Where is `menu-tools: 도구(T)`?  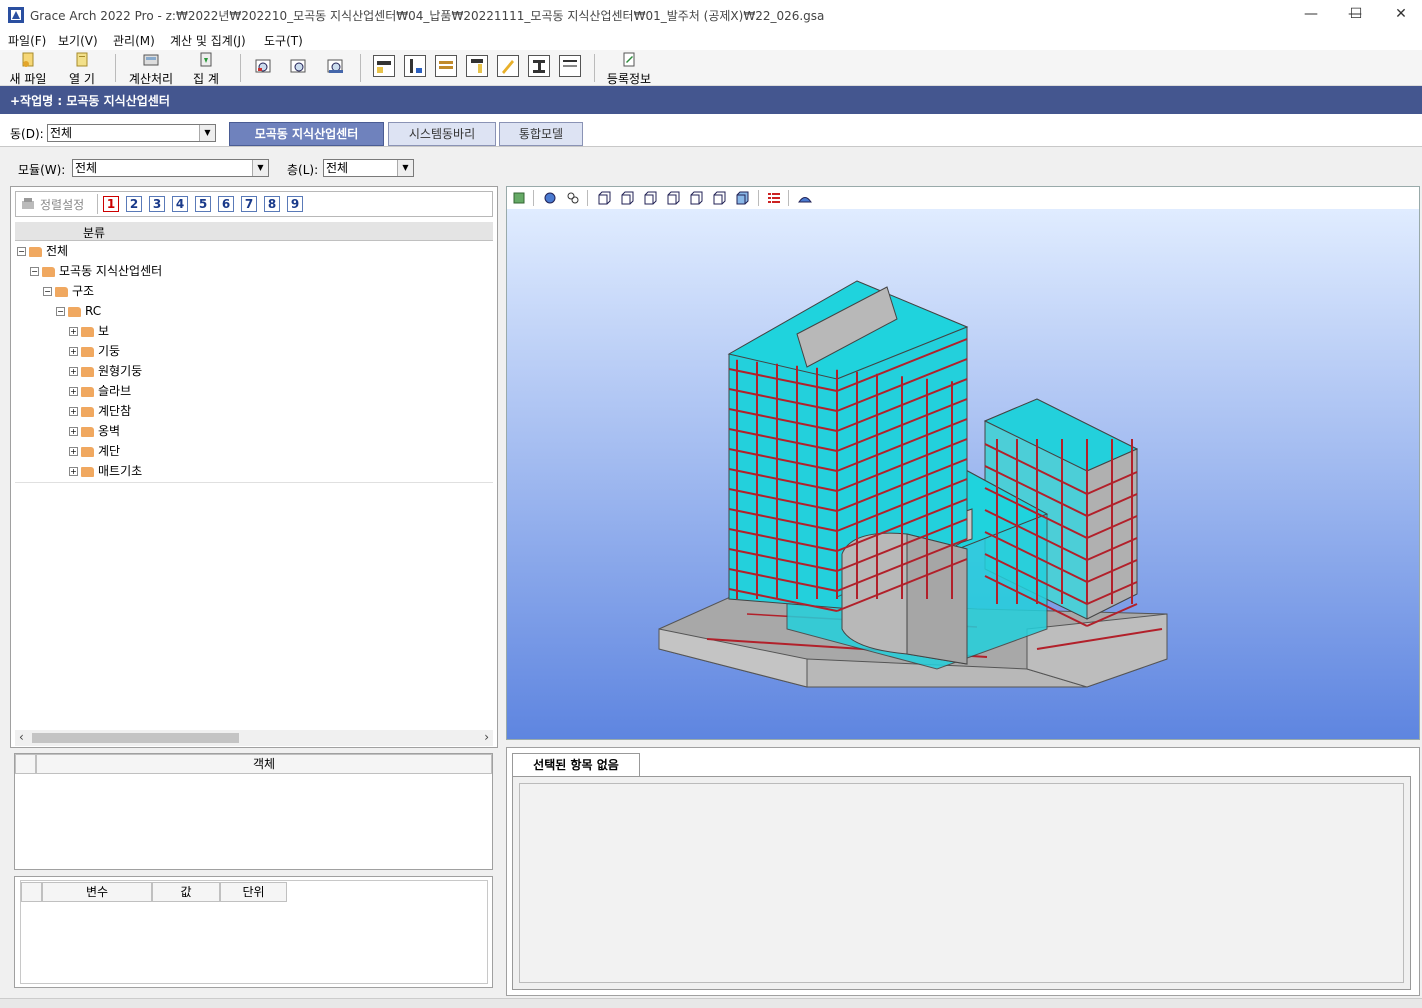
menu-tools: 도구(T) is located at coordinates (283, 40).